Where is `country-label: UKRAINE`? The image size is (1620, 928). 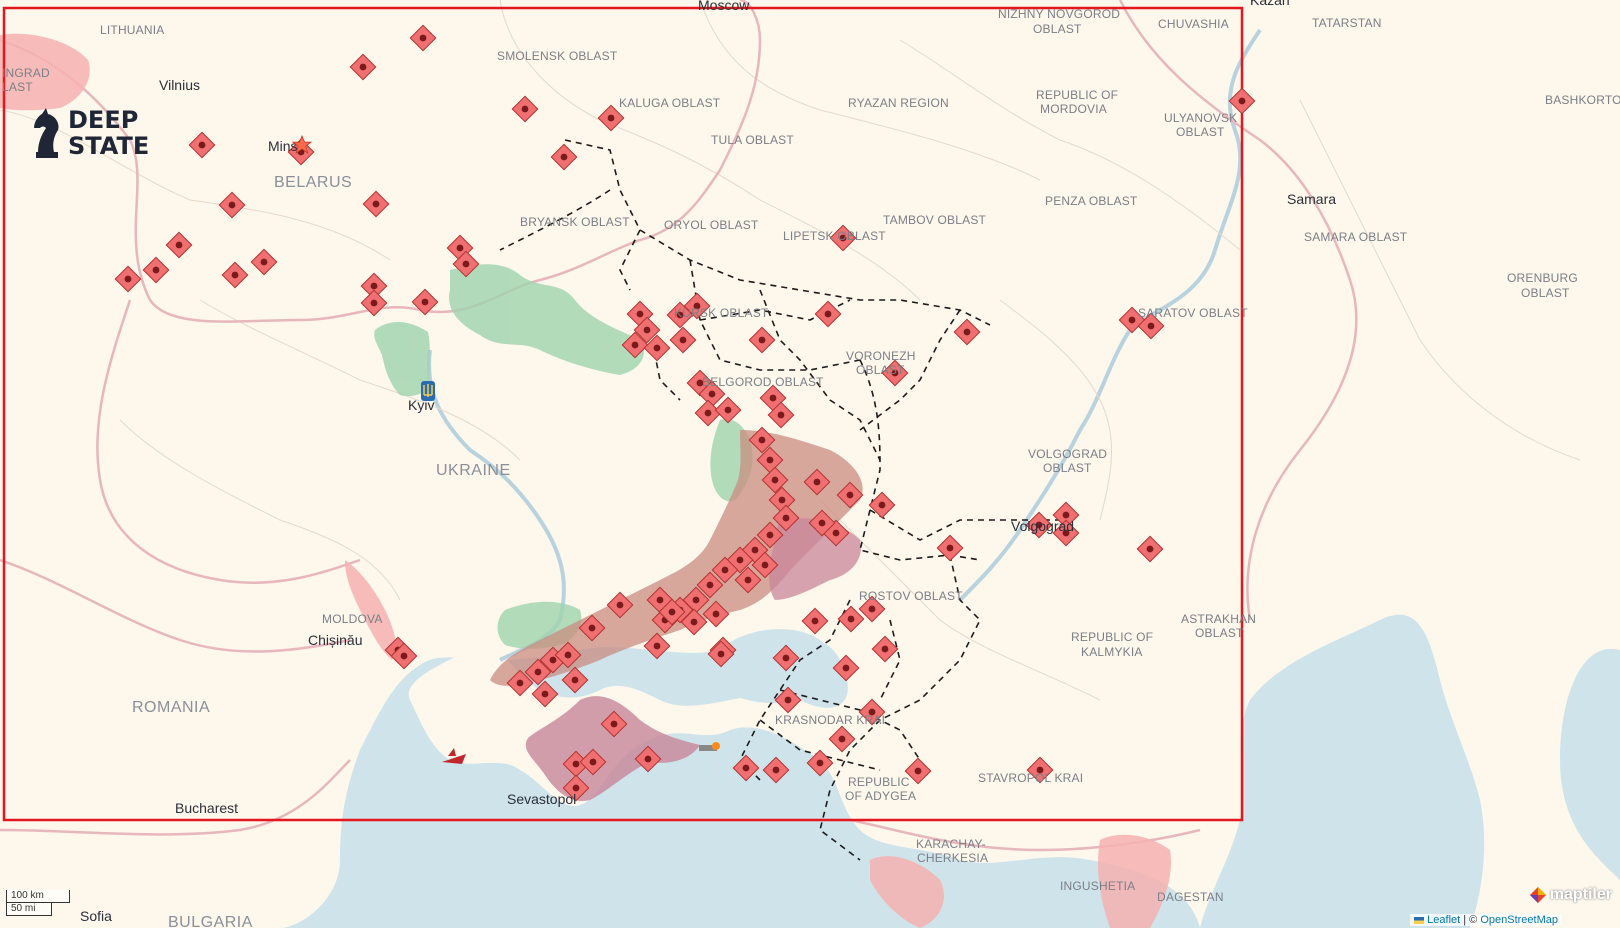
country-label: UKRAINE is located at coordinates (473, 470).